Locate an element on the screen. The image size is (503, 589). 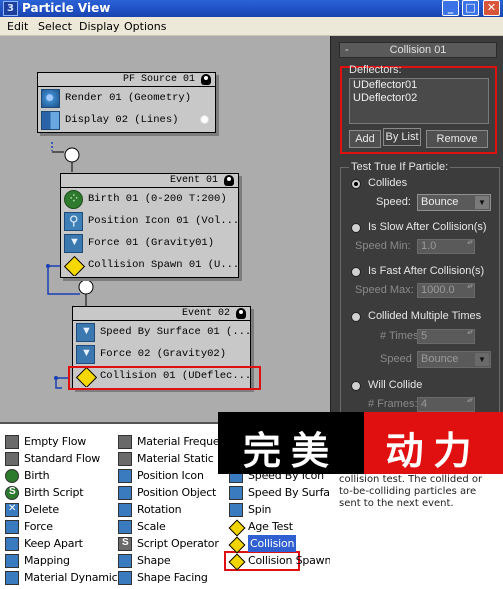
operator-birth: Birth 01 (0-200 T:200) is located at coordinates (149, 199).